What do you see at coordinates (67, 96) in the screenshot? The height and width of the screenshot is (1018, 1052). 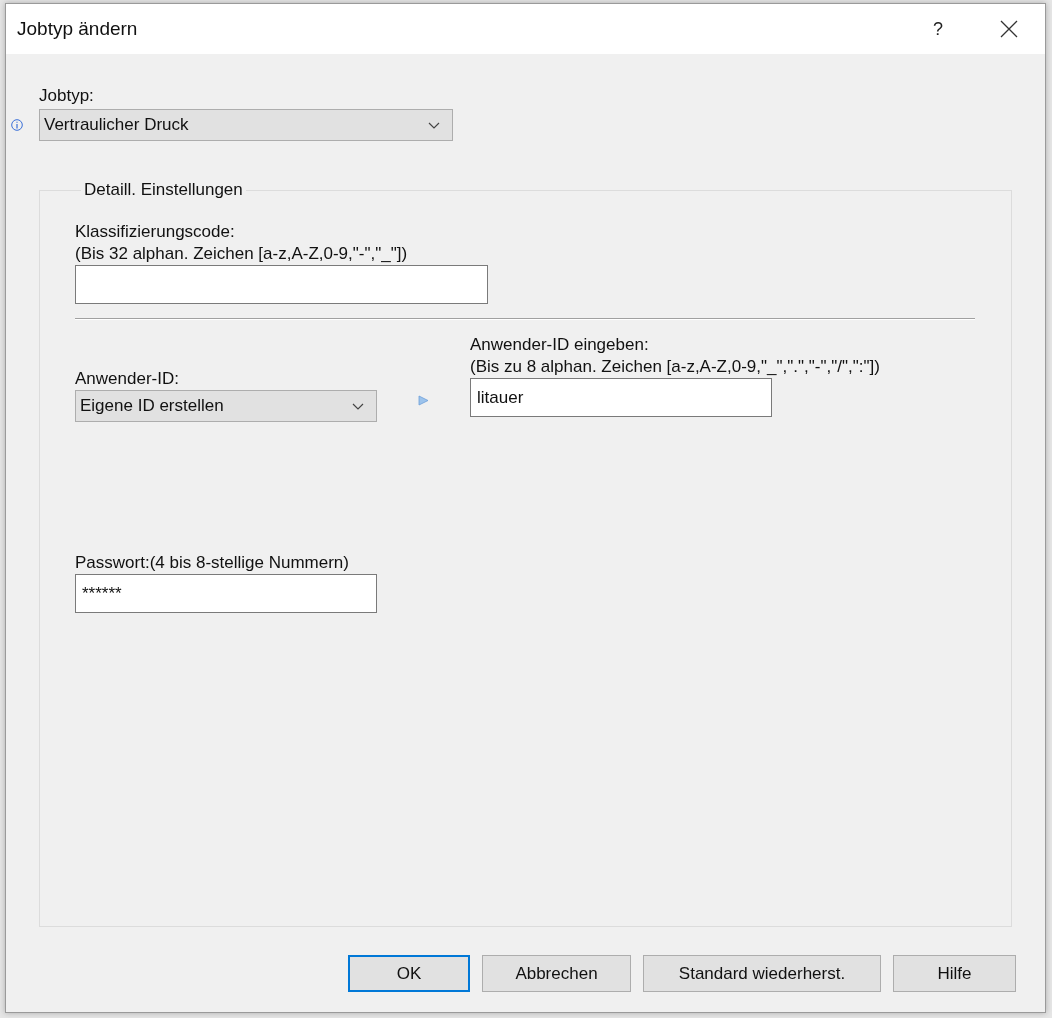 I see `jobtype-label: Jobtyp:` at bounding box center [67, 96].